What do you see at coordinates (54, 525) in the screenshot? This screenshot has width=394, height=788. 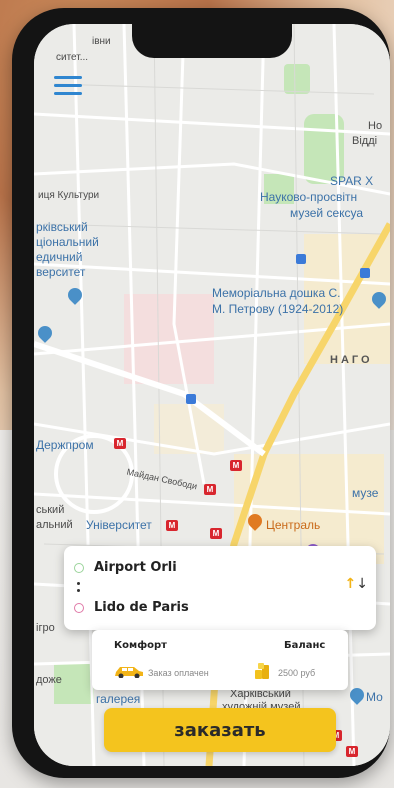 I see `map-label: альний` at bounding box center [54, 525].